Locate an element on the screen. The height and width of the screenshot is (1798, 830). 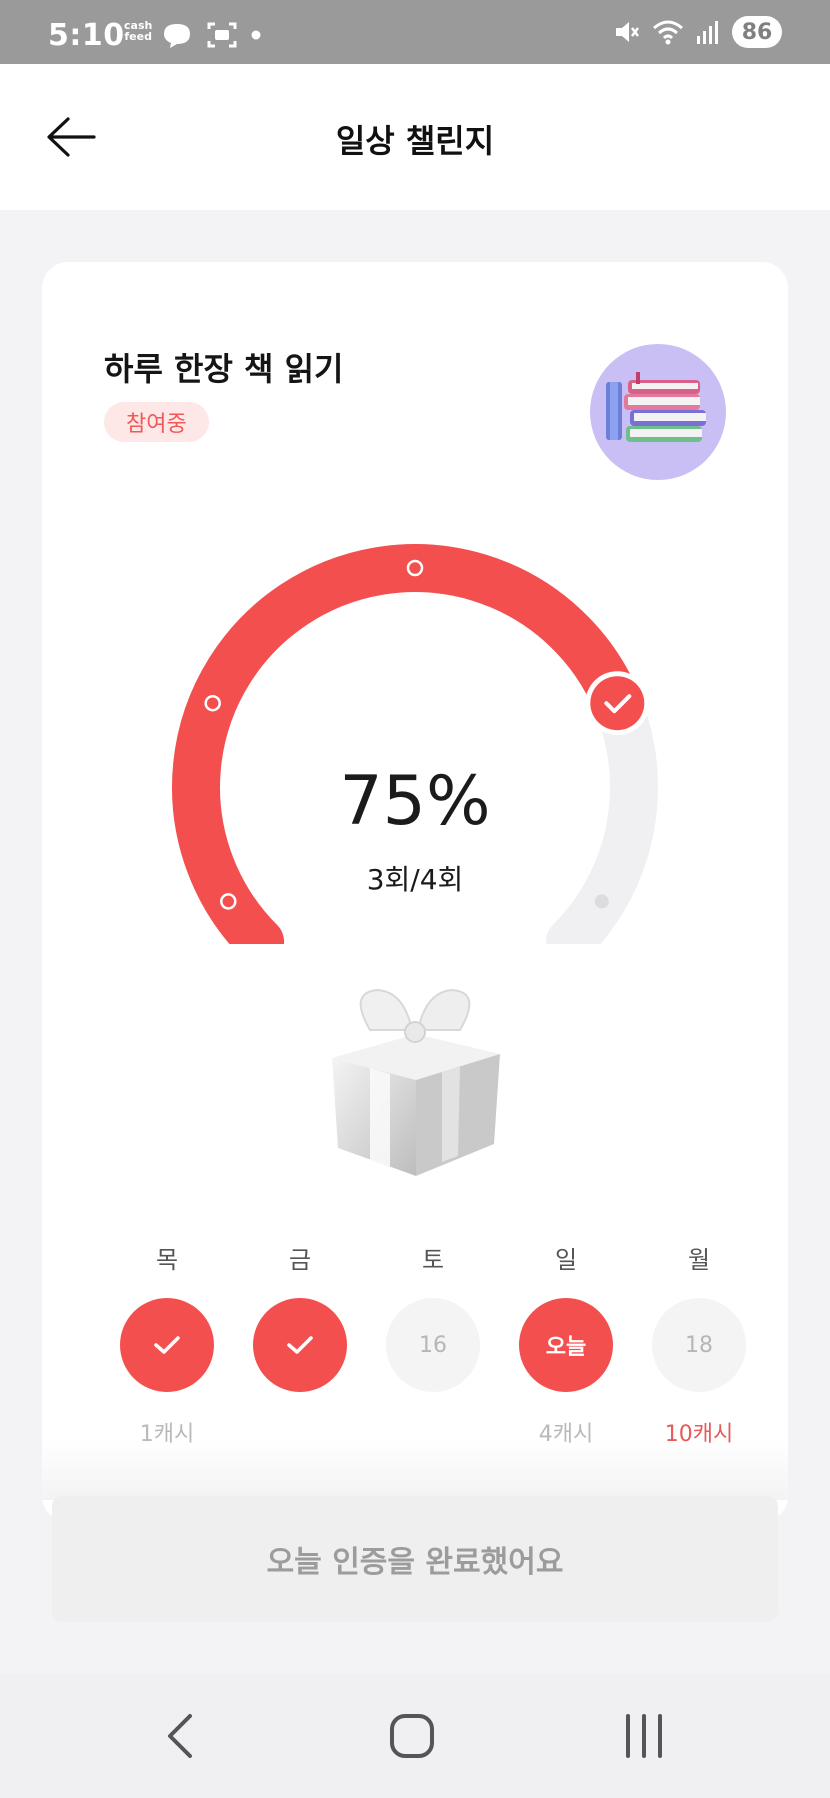
dot-icon is located at coordinates (256, 35).